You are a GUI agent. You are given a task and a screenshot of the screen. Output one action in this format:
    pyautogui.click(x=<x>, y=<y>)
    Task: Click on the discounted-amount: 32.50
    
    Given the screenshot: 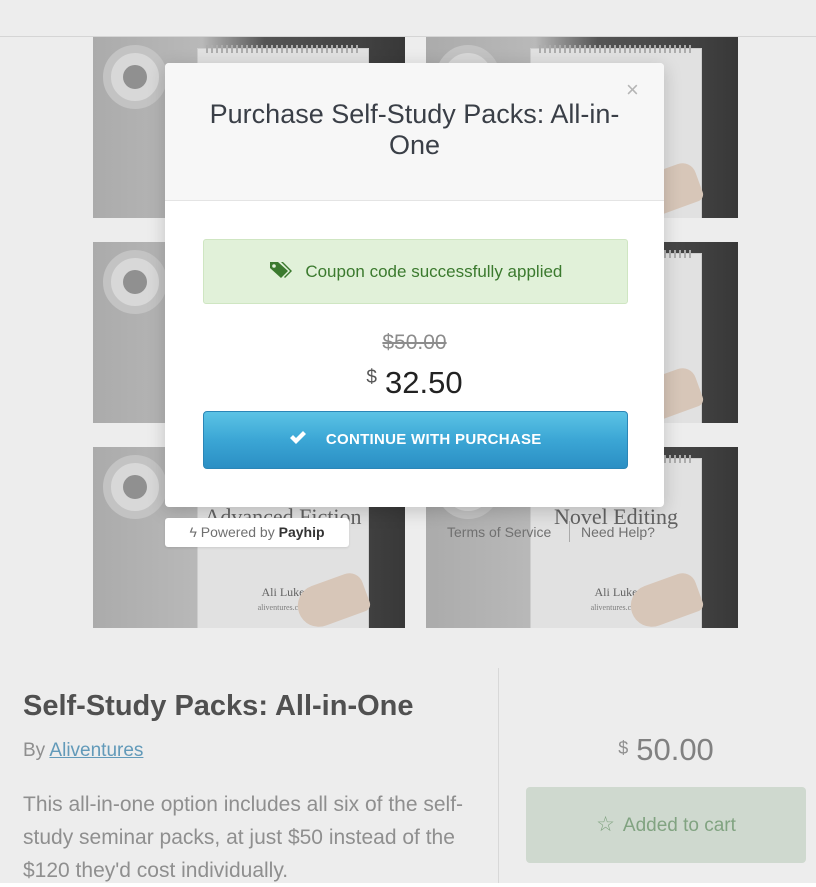 What is the action you would take?
    pyautogui.click(x=424, y=382)
    